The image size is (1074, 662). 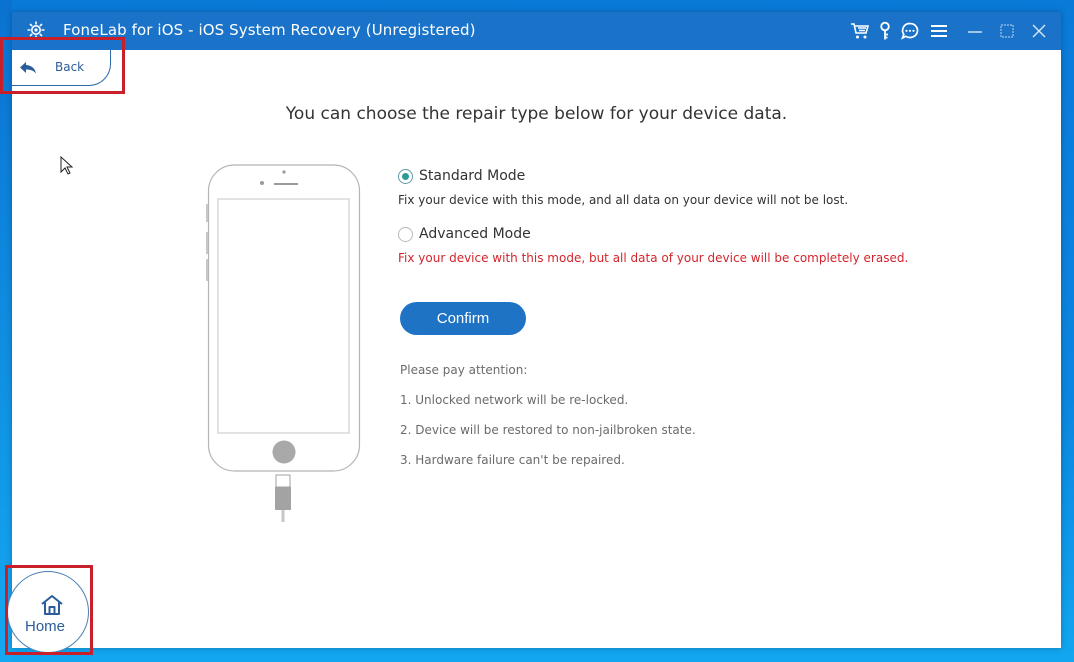 I want to click on cart-icon, so click(x=860, y=31).